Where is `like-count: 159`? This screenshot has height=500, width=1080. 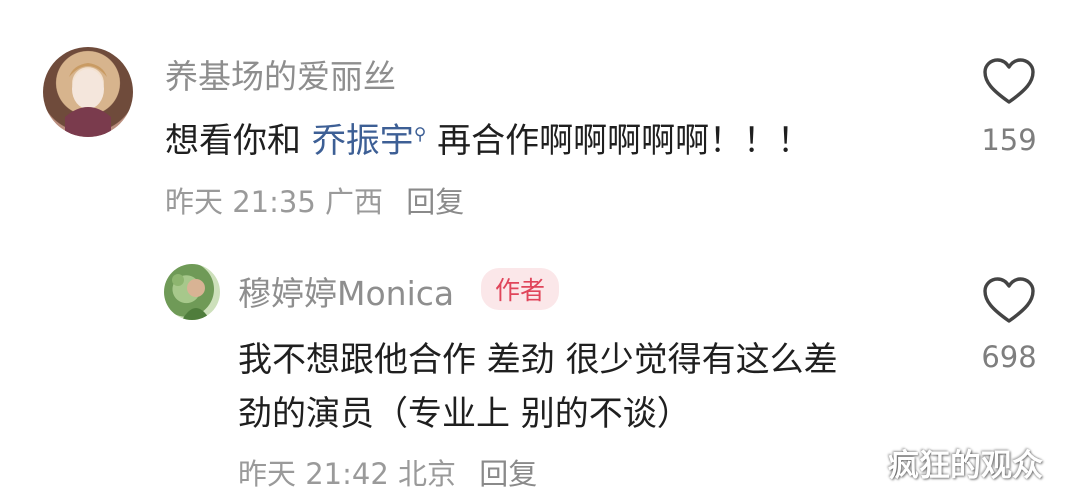 like-count: 159 is located at coordinates (1009, 140).